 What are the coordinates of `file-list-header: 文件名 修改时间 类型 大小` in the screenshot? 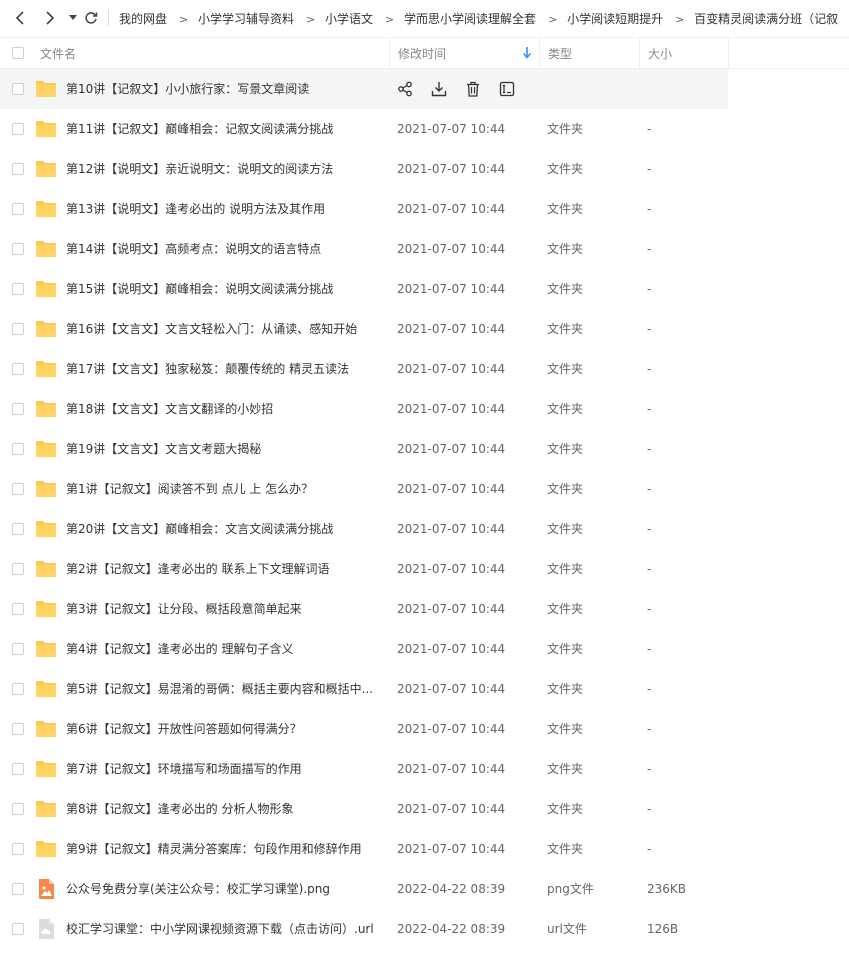 It's located at (424, 53).